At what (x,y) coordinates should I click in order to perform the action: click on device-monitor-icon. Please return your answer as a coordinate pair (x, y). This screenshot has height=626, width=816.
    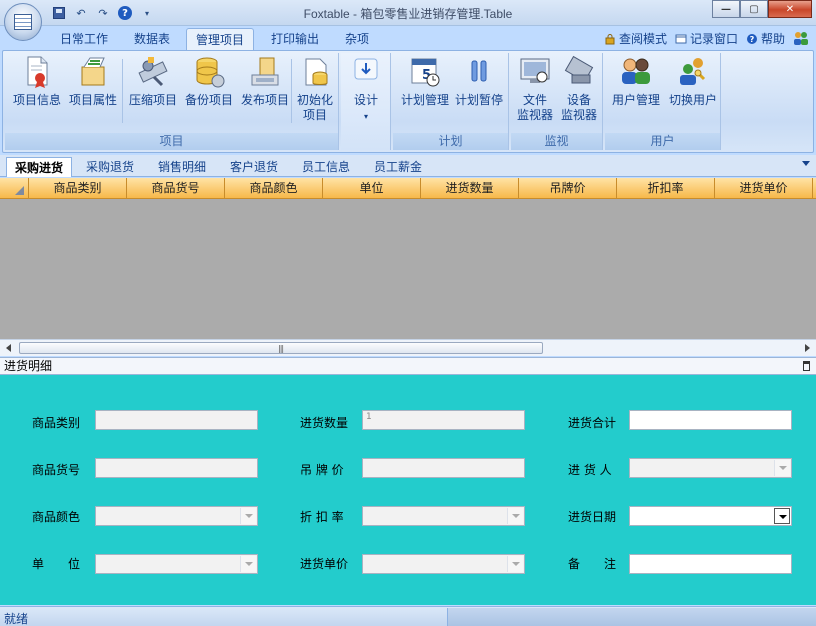
    Looking at the image, I should click on (579, 72).